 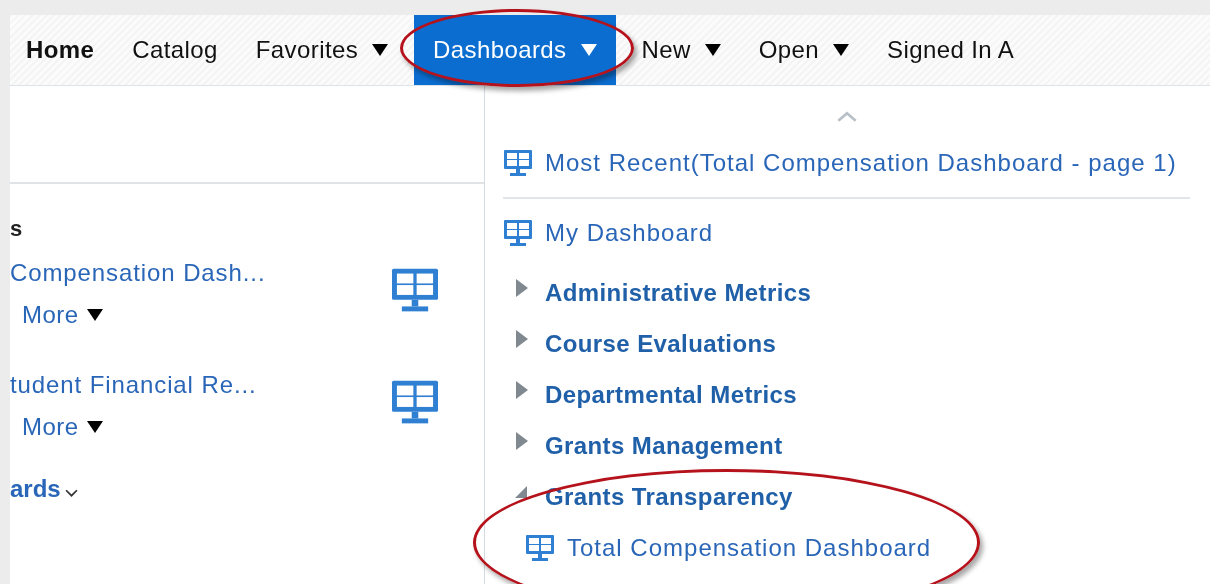 I want to click on section-heading: s, so click(x=17, y=229).